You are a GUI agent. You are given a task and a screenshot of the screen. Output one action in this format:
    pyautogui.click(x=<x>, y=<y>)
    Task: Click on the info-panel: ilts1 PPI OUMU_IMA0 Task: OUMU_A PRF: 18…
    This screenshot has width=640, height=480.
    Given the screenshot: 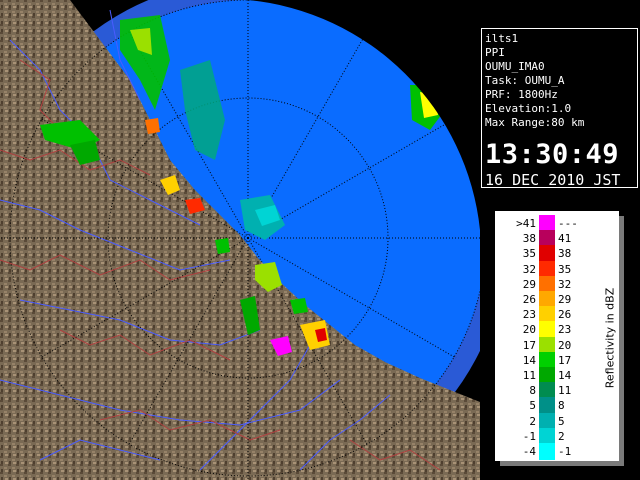 What is the action you would take?
    pyautogui.click(x=559, y=108)
    